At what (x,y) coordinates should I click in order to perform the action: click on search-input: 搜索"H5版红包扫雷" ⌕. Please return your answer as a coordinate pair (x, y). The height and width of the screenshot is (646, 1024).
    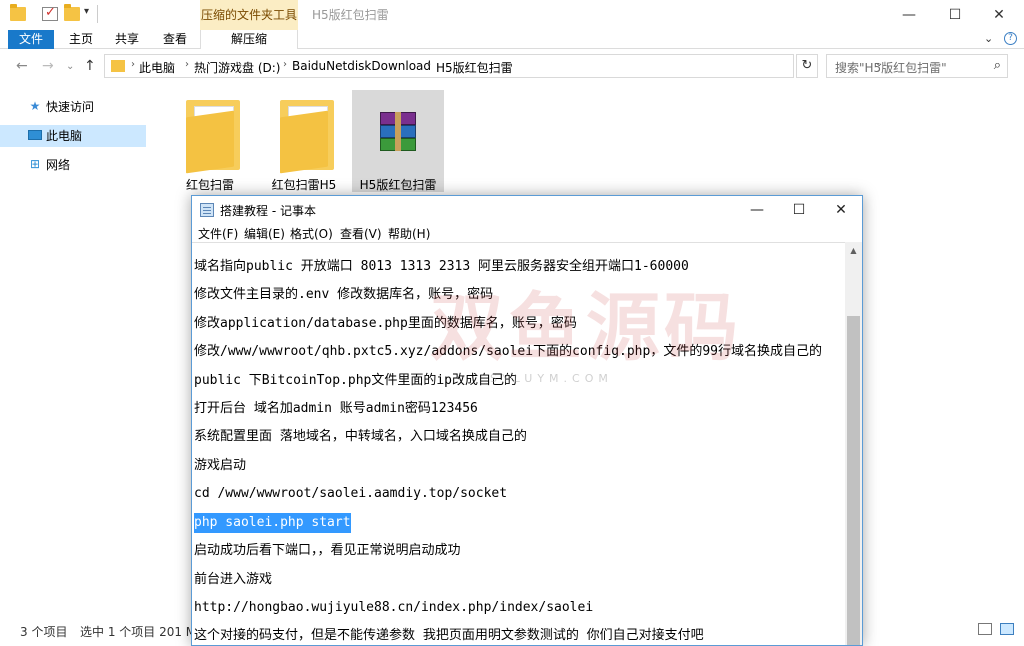
    Looking at the image, I should click on (917, 66).